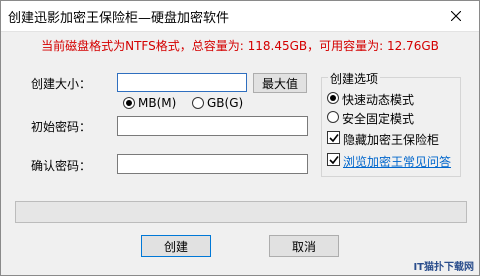  Describe the element at coordinates (182, 82) in the screenshot. I see `size-input` at that location.